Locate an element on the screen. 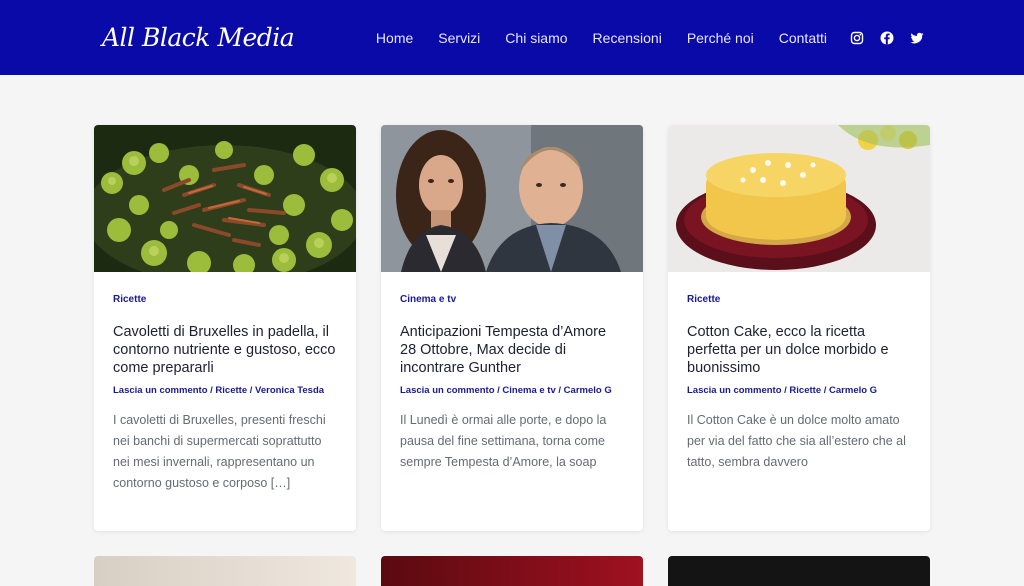 Image resolution: width=1024 pixels, height=586 pixels. author-link: Veronica Tesda is located at coordinates (289, 390).